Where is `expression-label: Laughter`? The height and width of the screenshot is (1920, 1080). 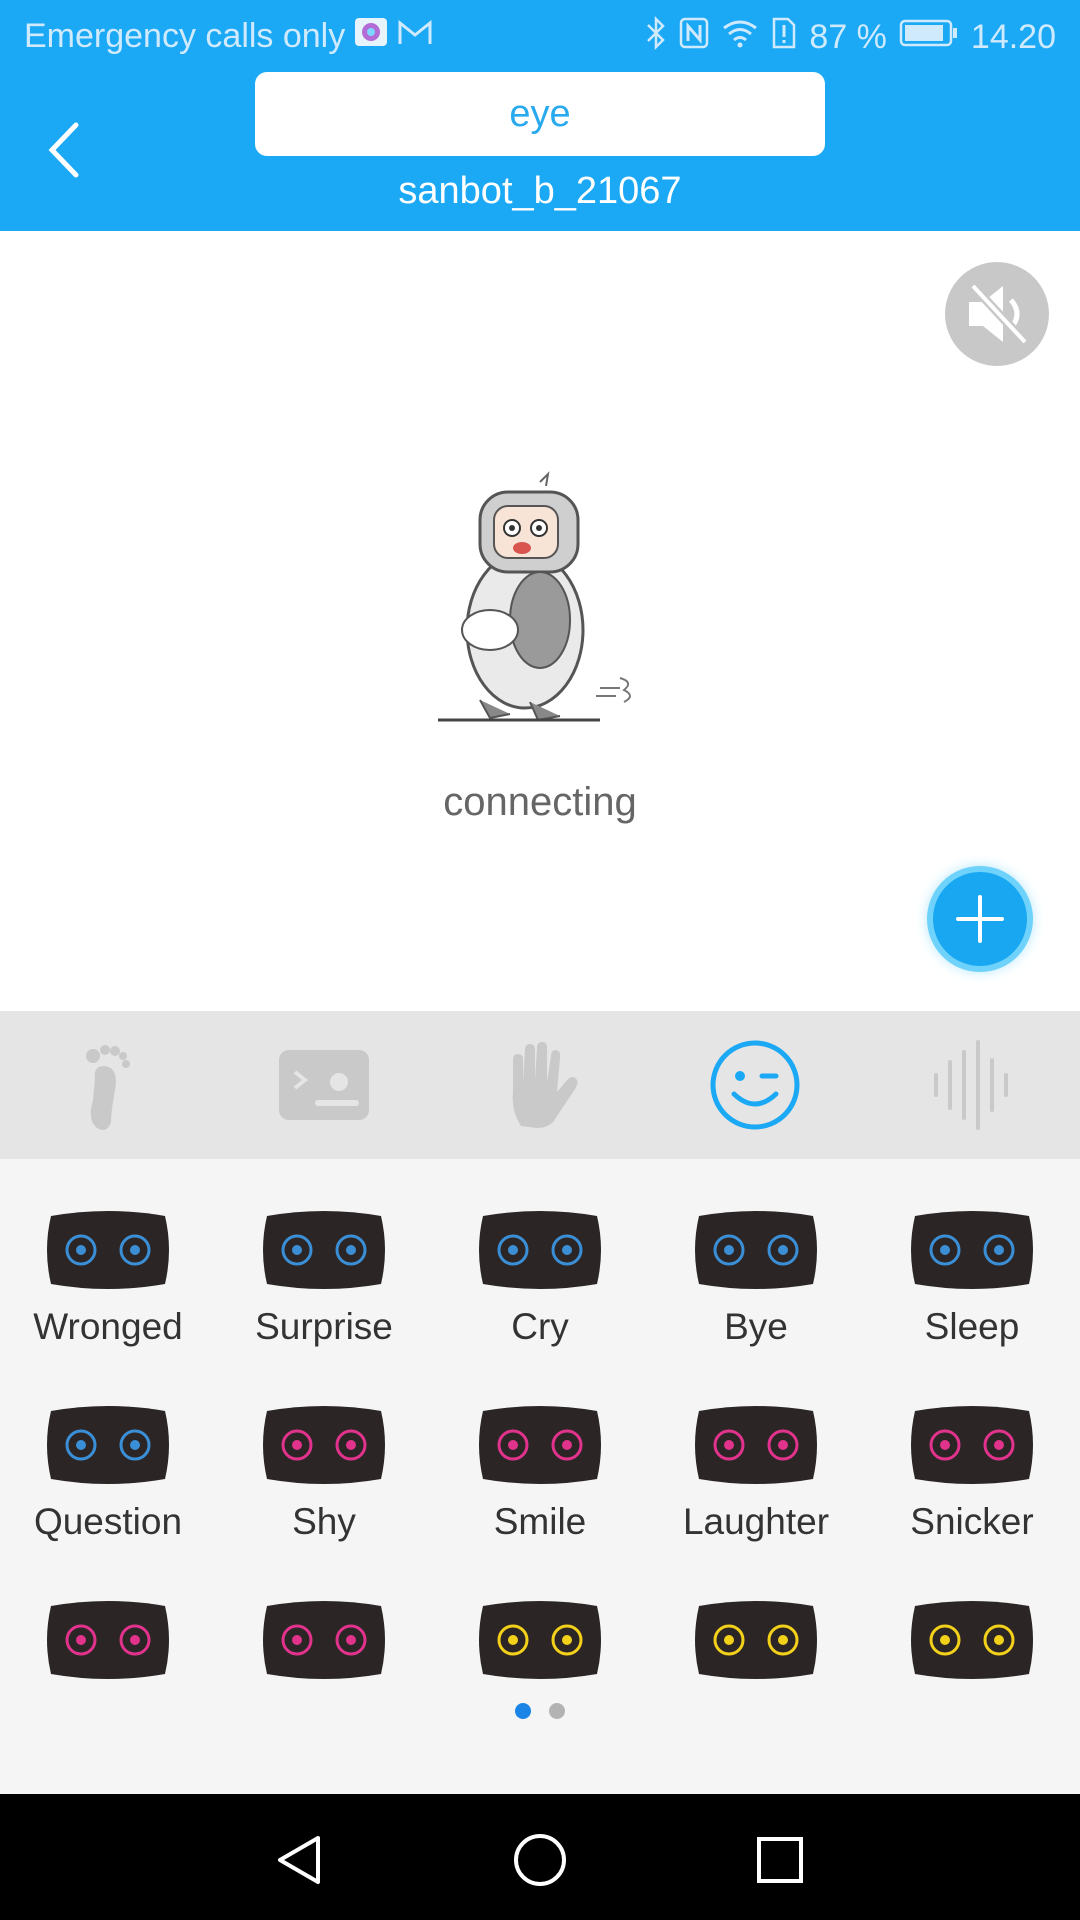 expression-label: Laughter is located at coordinates (756, 1521).